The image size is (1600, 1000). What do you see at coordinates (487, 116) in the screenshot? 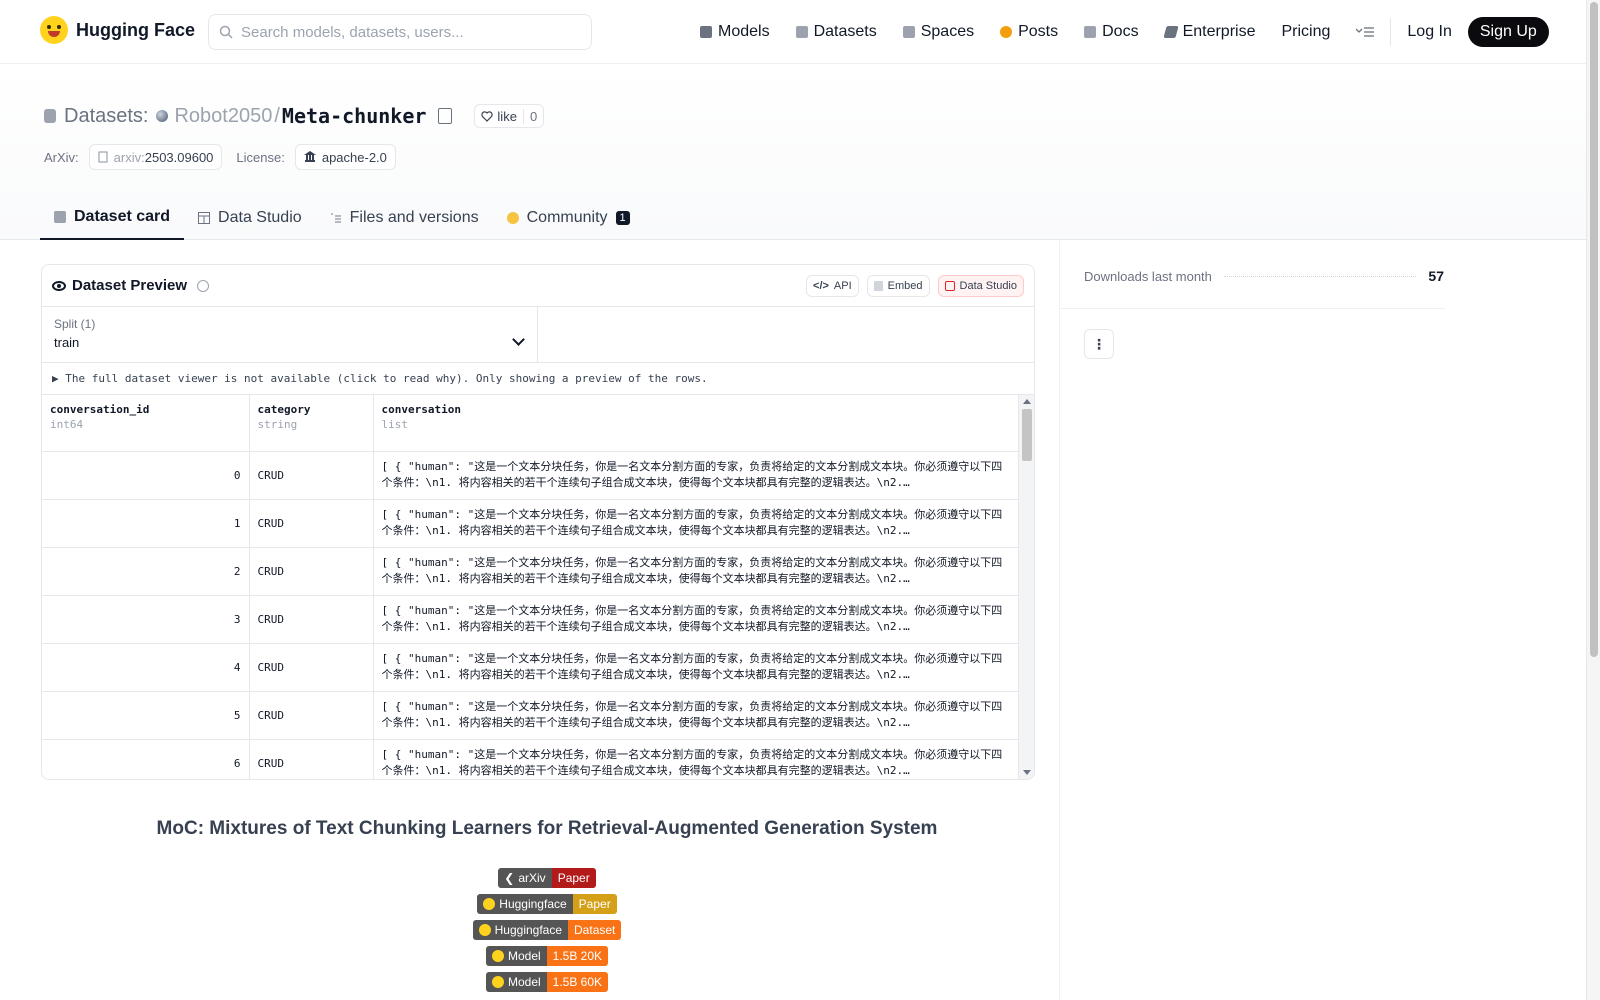
I see `heart-icon` at bounding box center [487, 116].